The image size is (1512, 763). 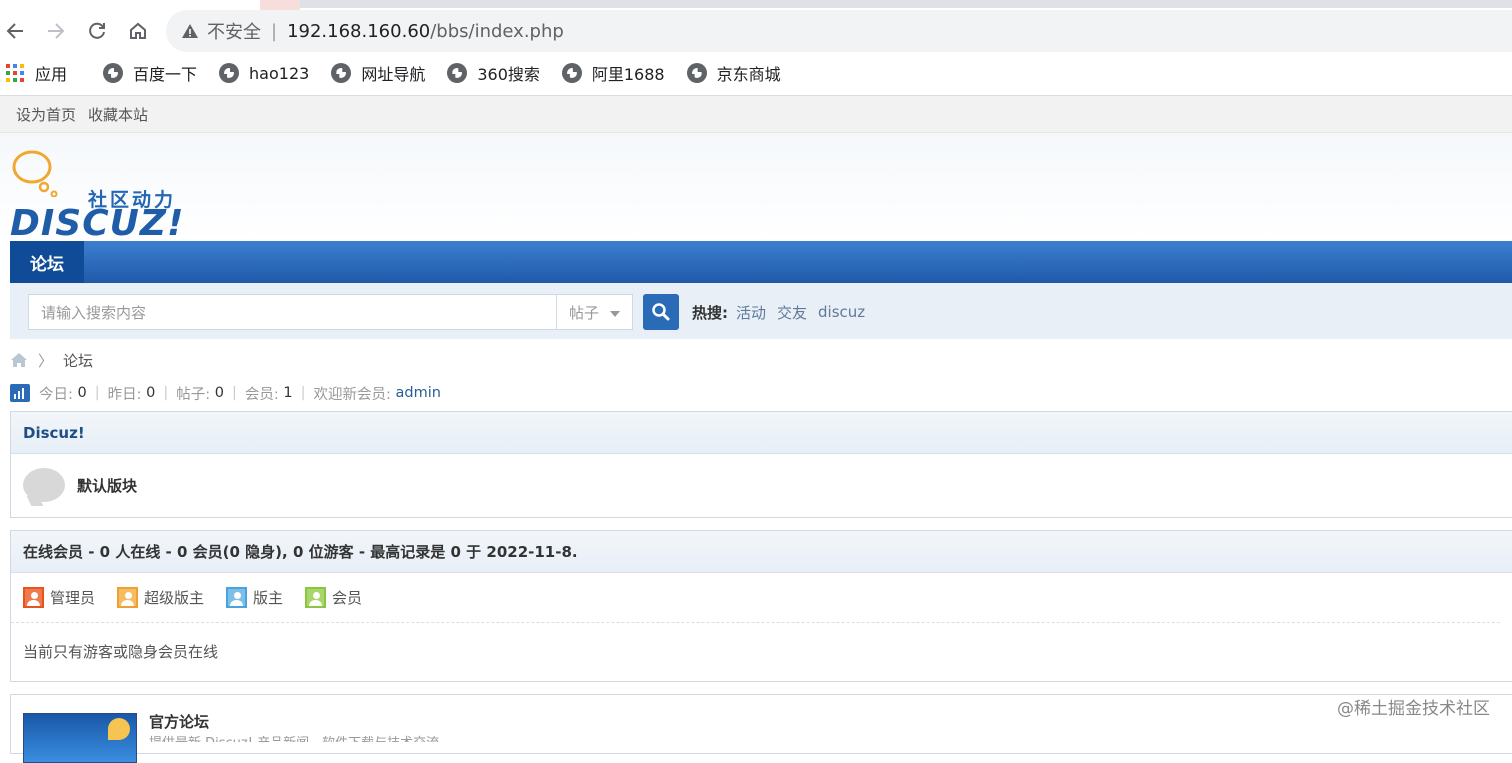 What do you see at coordinates (755, 598) in the screenshot?
I see `member-legend: 管理员 超级版主 版主 会员` at bounding box center [755, 598].